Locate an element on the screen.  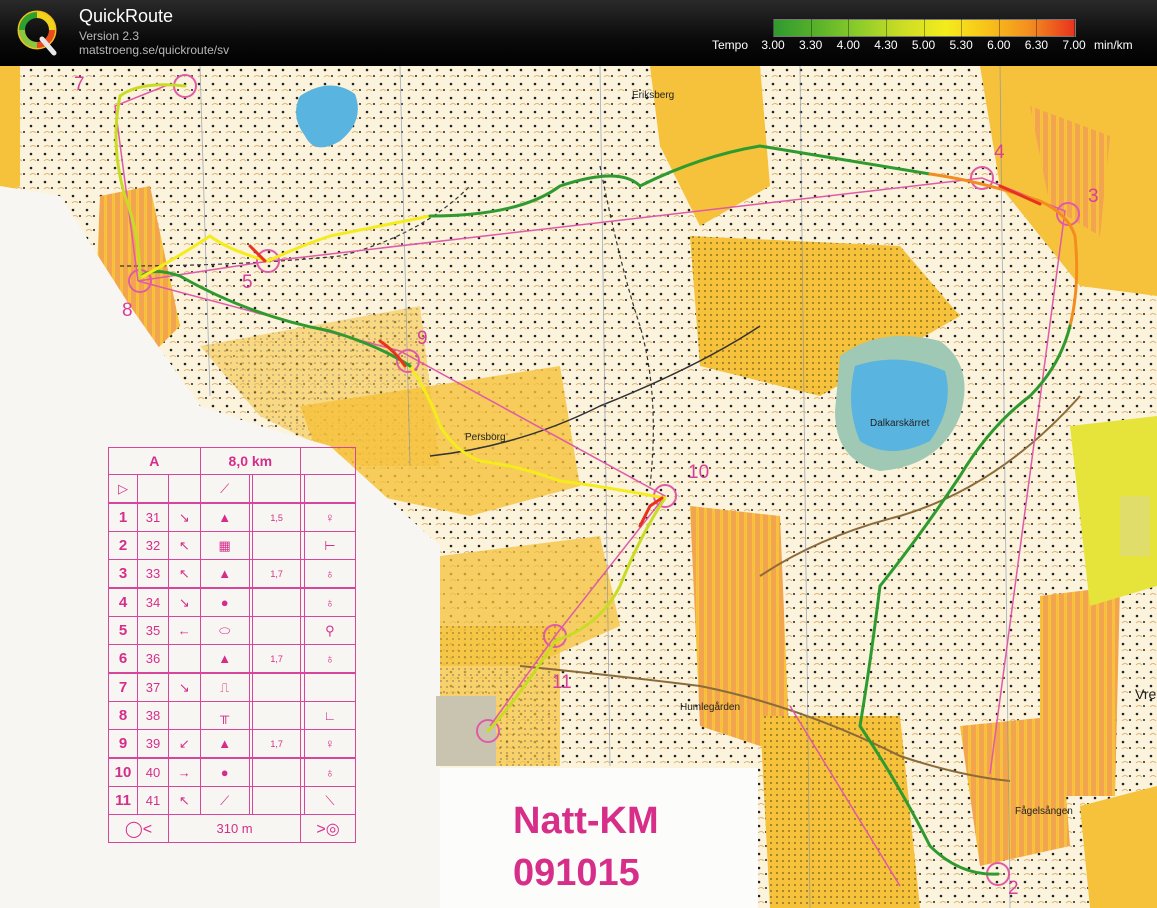
control-code: 33 is located at coordinates (153, 574).